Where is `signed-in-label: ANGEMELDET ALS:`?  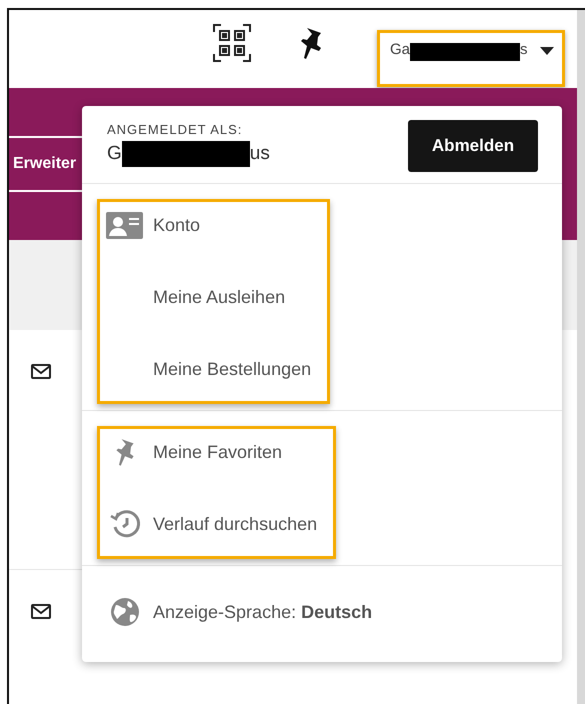
signed-in-label: ANGEMELDET ALS: is located at coordinates (175, 130).